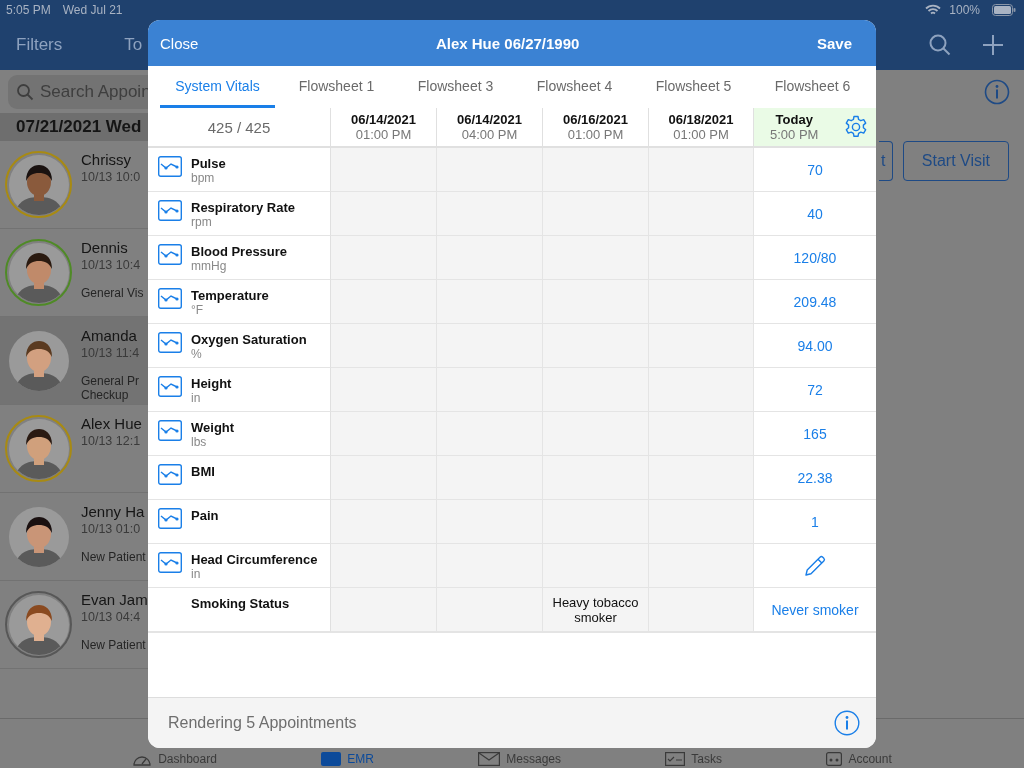 This screenshot has width=1024, height=768. I want to click on today-label: Today, so click(794, 119).